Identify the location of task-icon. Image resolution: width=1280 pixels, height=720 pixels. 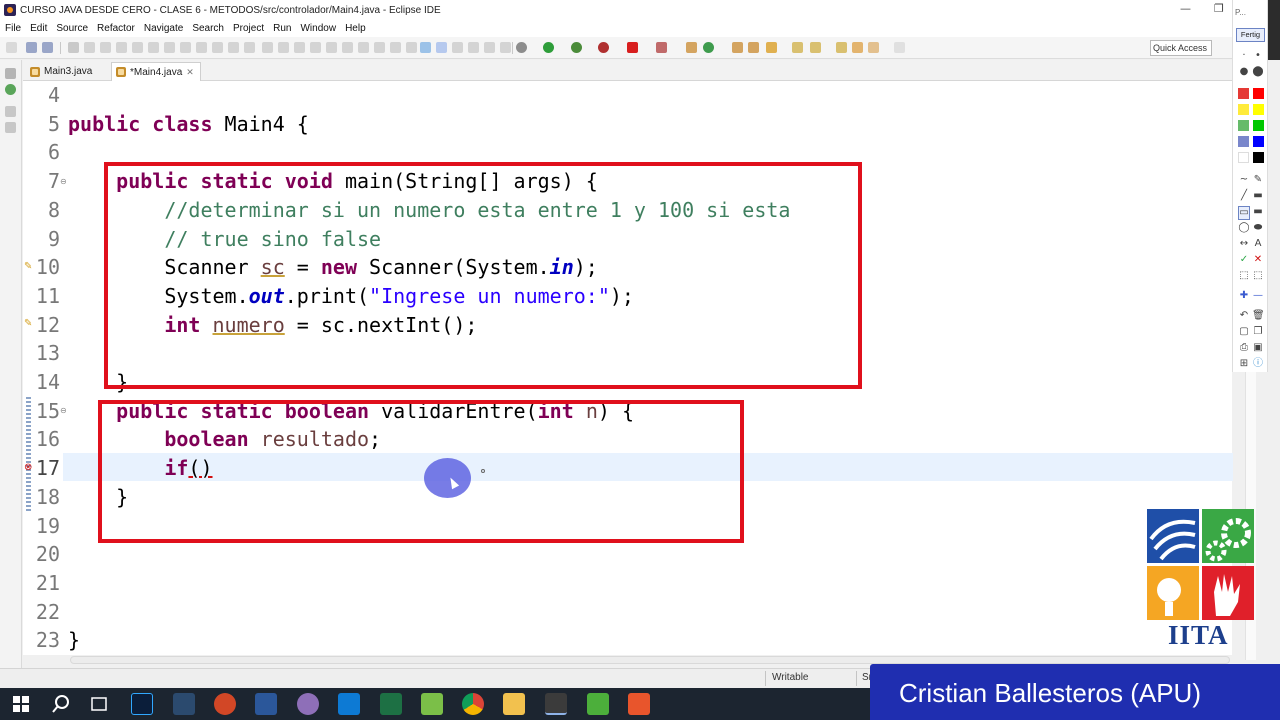
(411, 47).